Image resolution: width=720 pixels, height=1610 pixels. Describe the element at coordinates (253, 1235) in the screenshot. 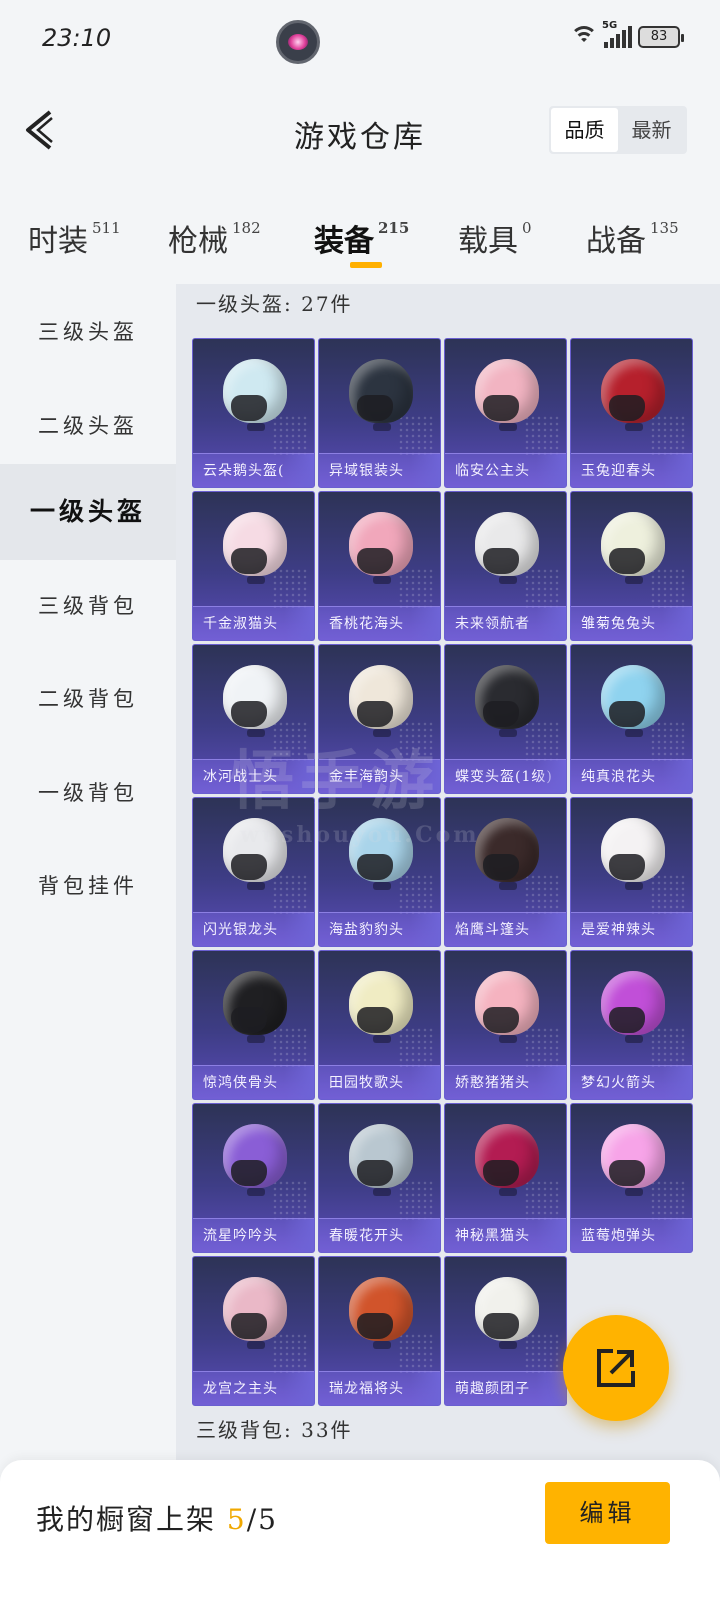

I see `item-name: 流星吟吟头` at that location.